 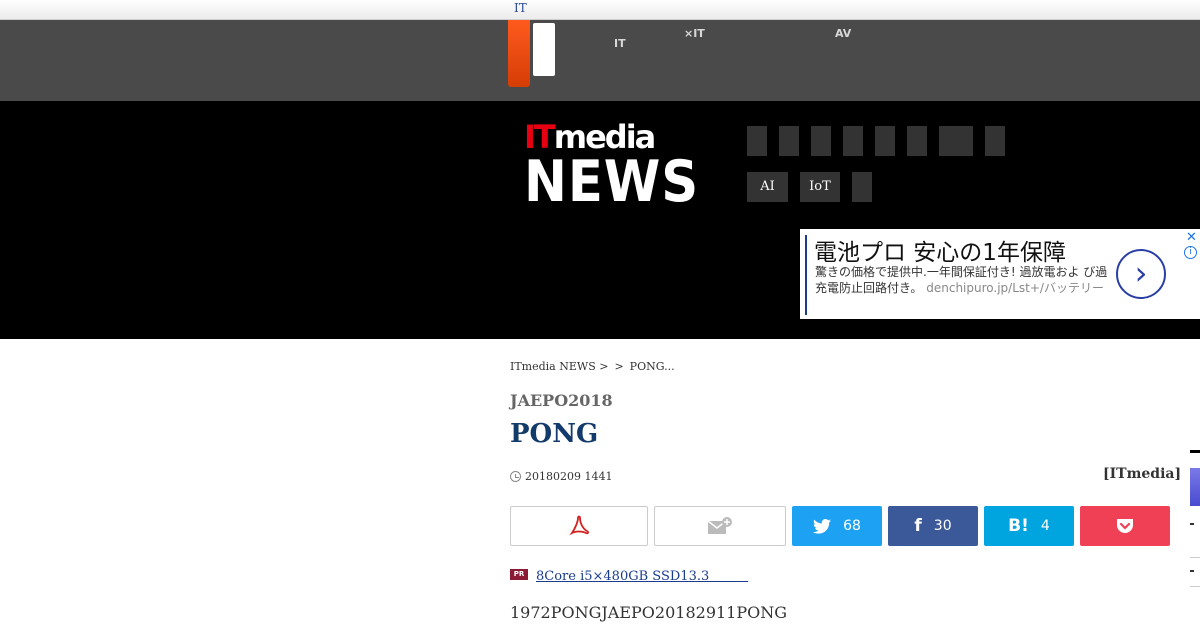 I want to click on pocket-icon, so click(x=1125, y=526).